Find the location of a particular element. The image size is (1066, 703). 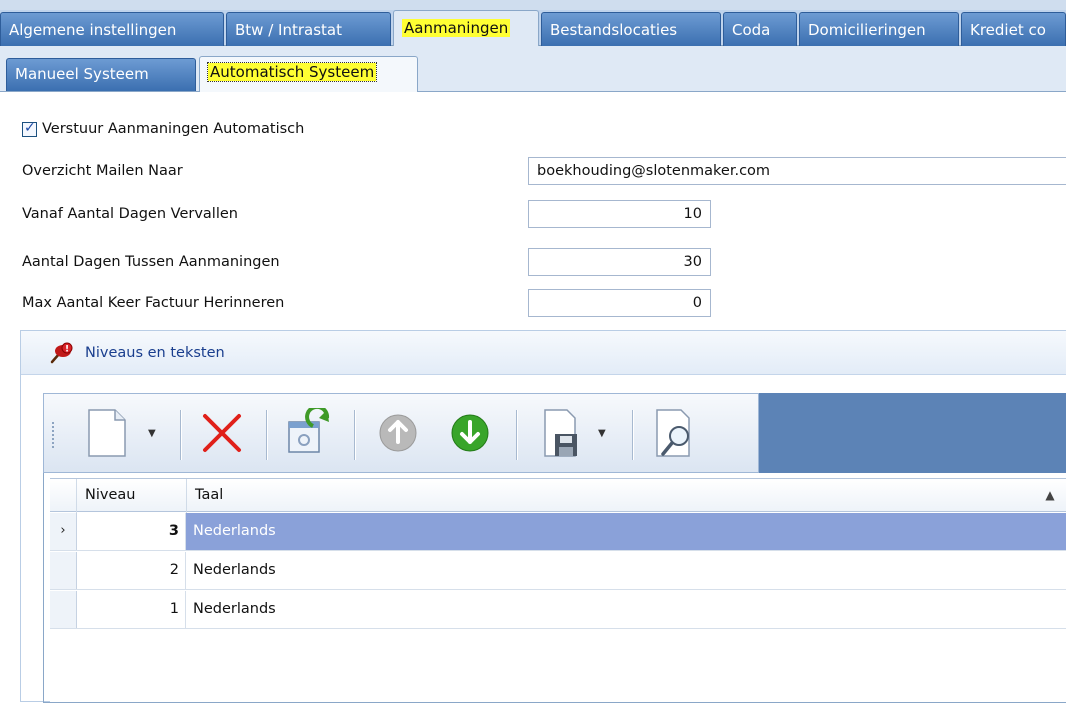

tab-bestandslocaties: Bestandslocaties is located at coordinates (631, 29).